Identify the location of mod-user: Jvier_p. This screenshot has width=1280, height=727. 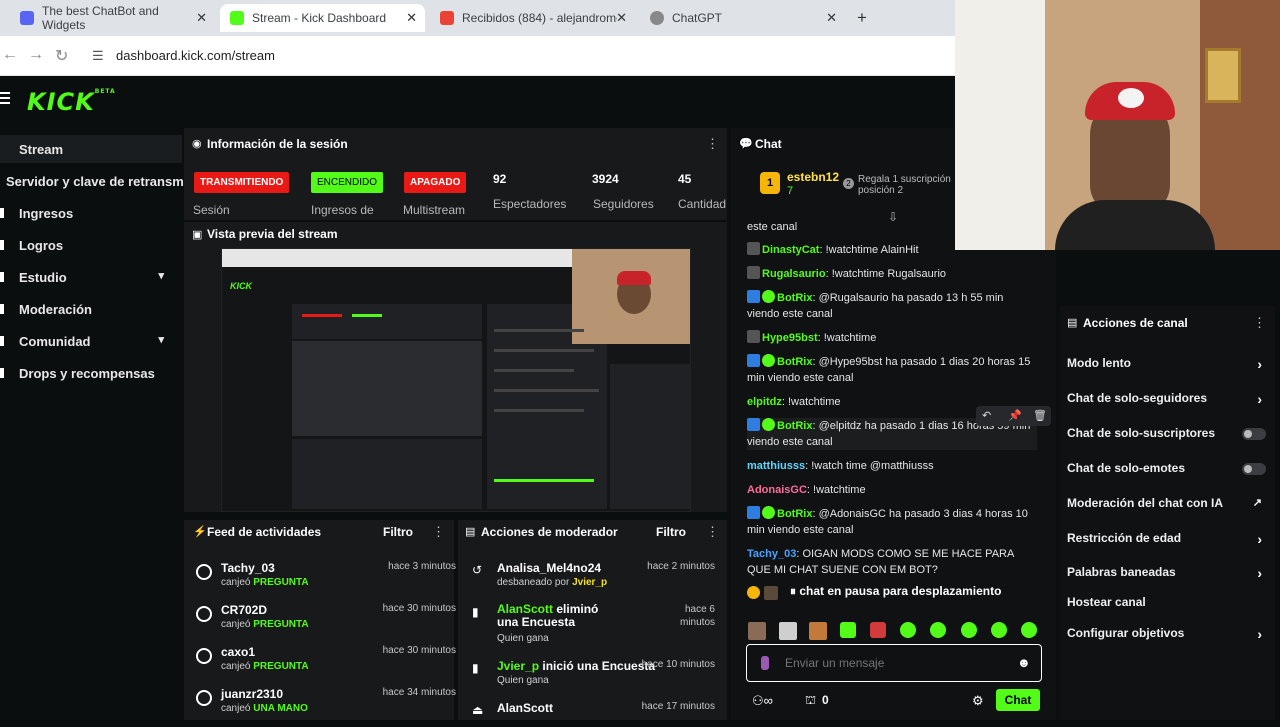
(518, 666).